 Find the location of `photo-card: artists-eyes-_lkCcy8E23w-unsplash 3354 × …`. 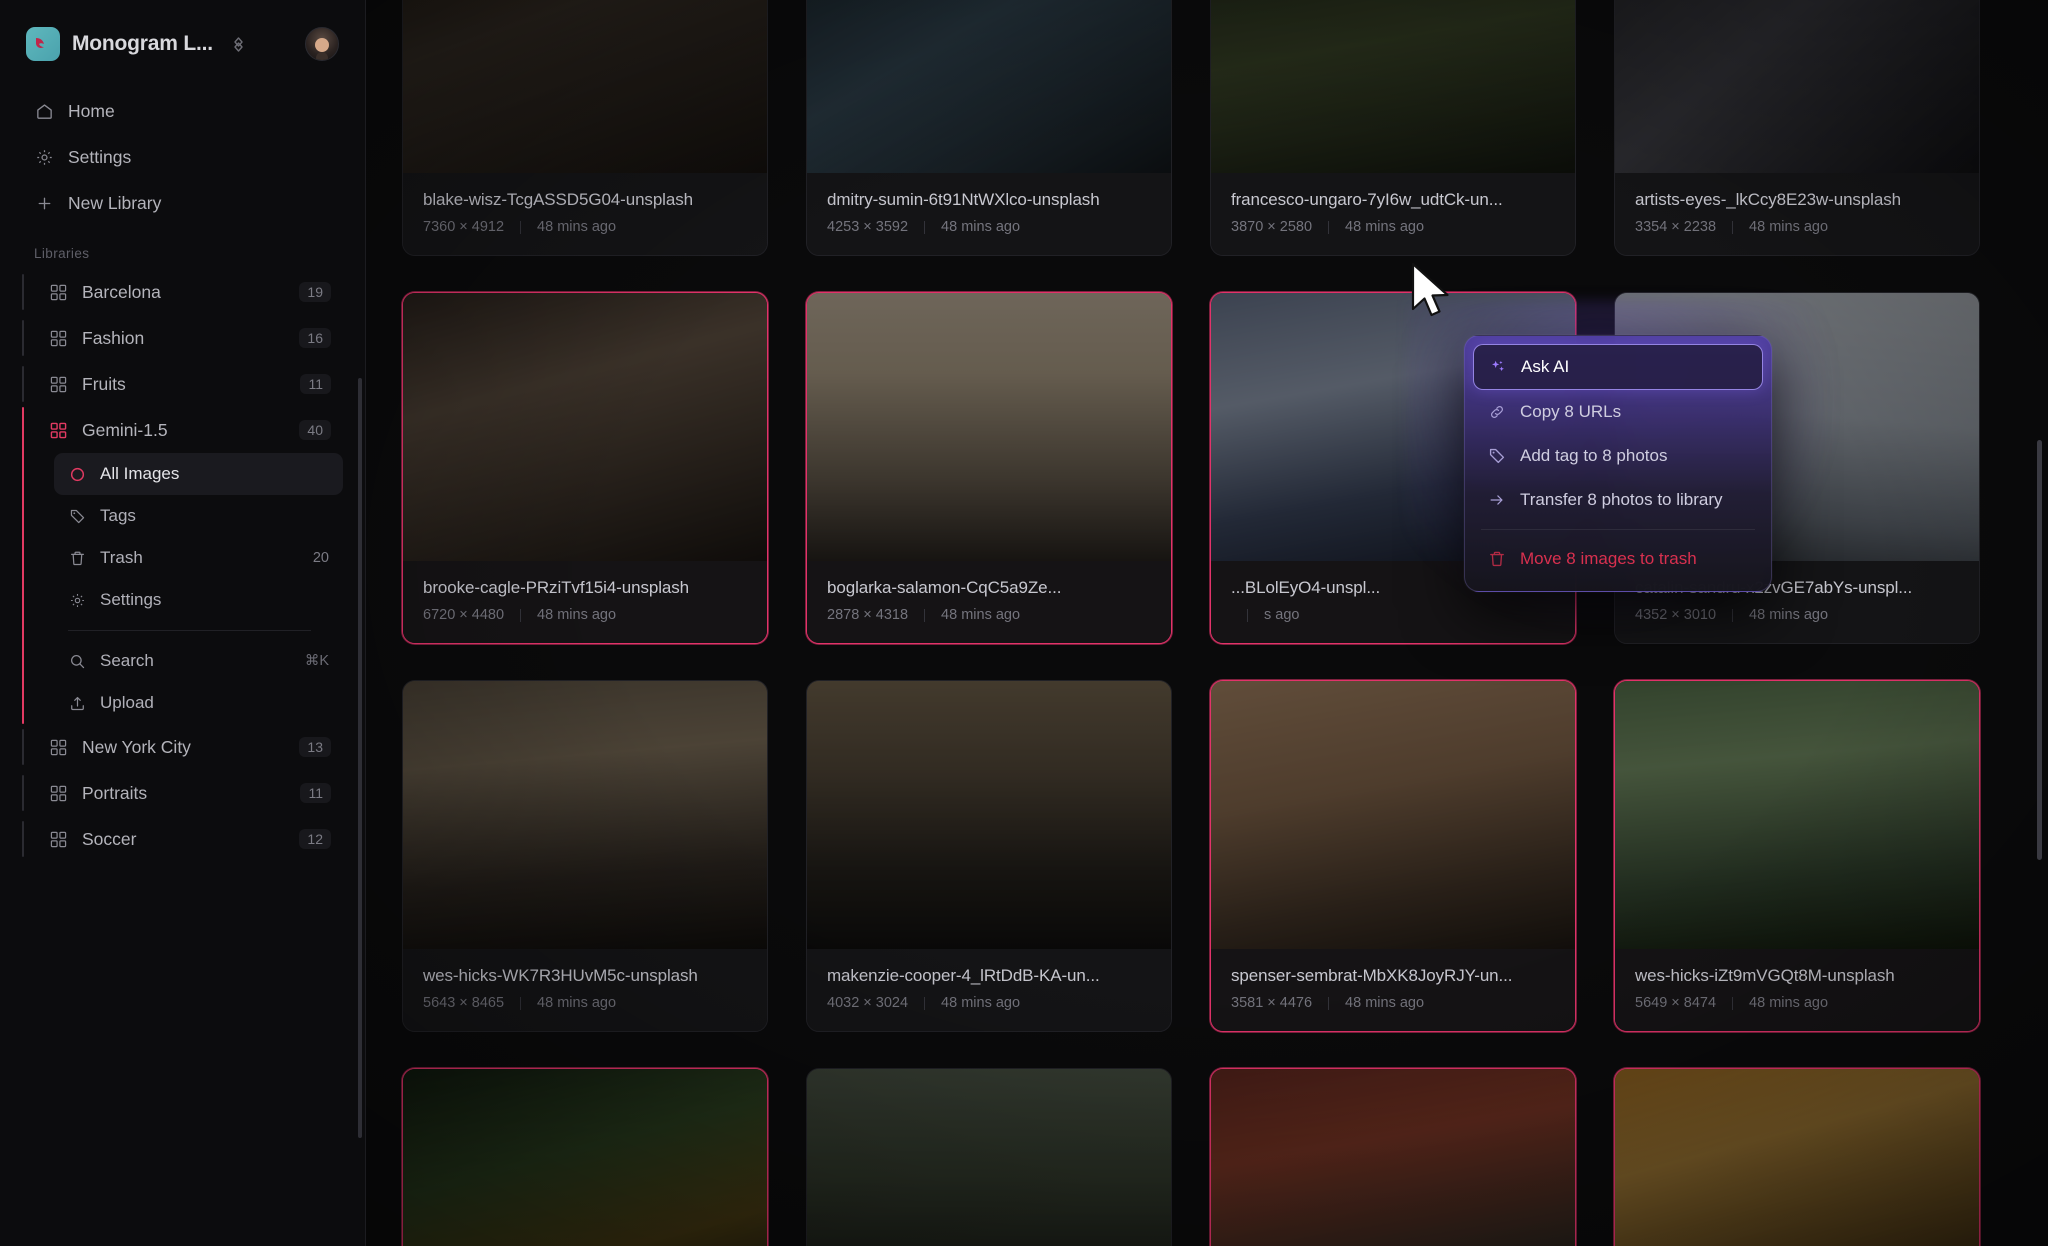

photo-card: artists-eyes-_lkCcy8E23w-unsplash 3354 × … is located at coordinates (1797, 128).